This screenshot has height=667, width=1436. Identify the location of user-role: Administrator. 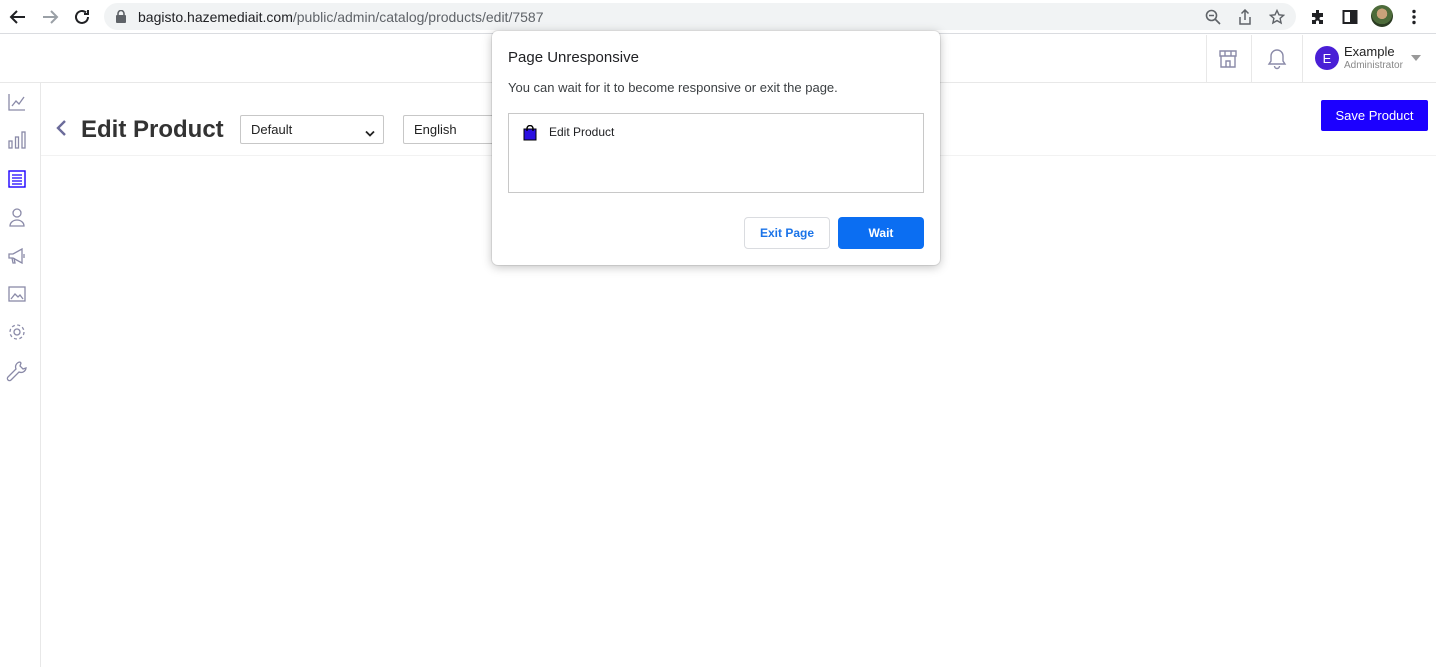
(1373, 65).